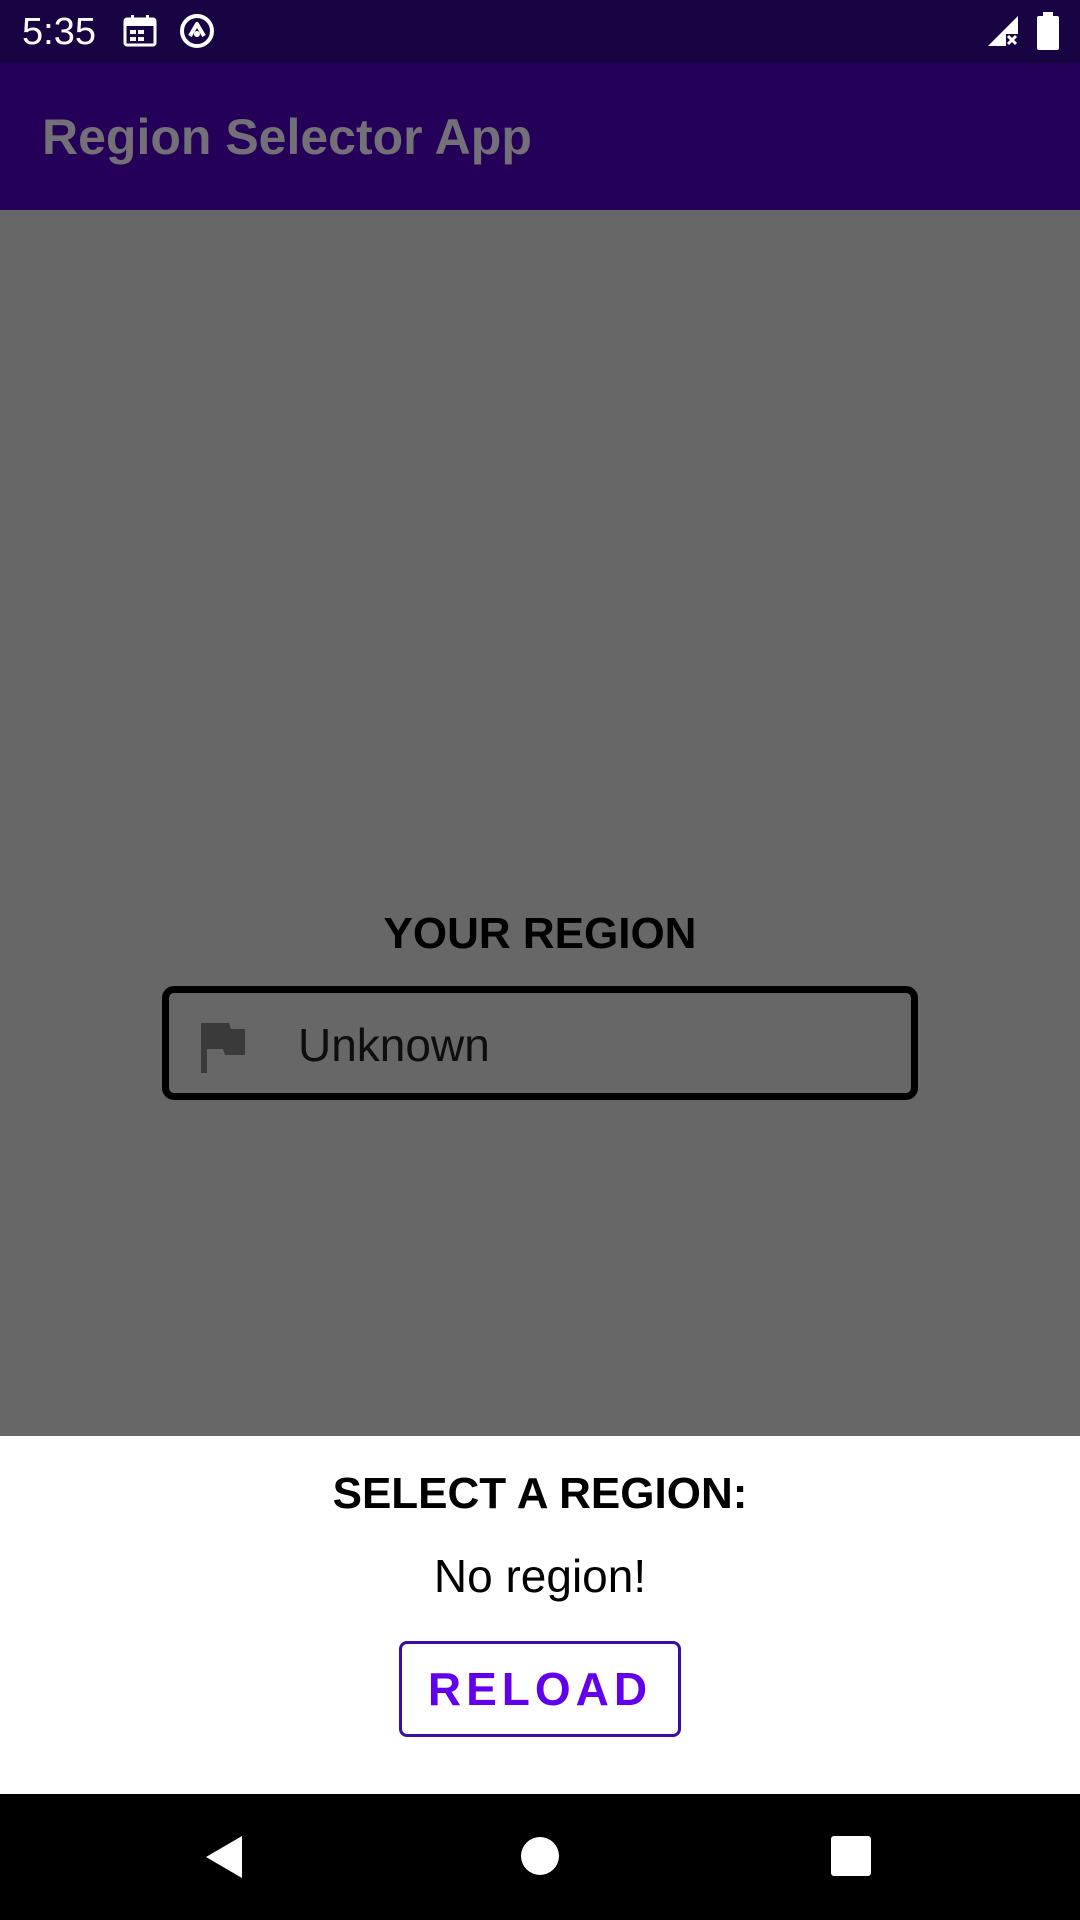  What do you see at coordinates (540, 1689) in the screenshot?
I see `reload-button: RELOAD` at bounding box center [540, 1689].